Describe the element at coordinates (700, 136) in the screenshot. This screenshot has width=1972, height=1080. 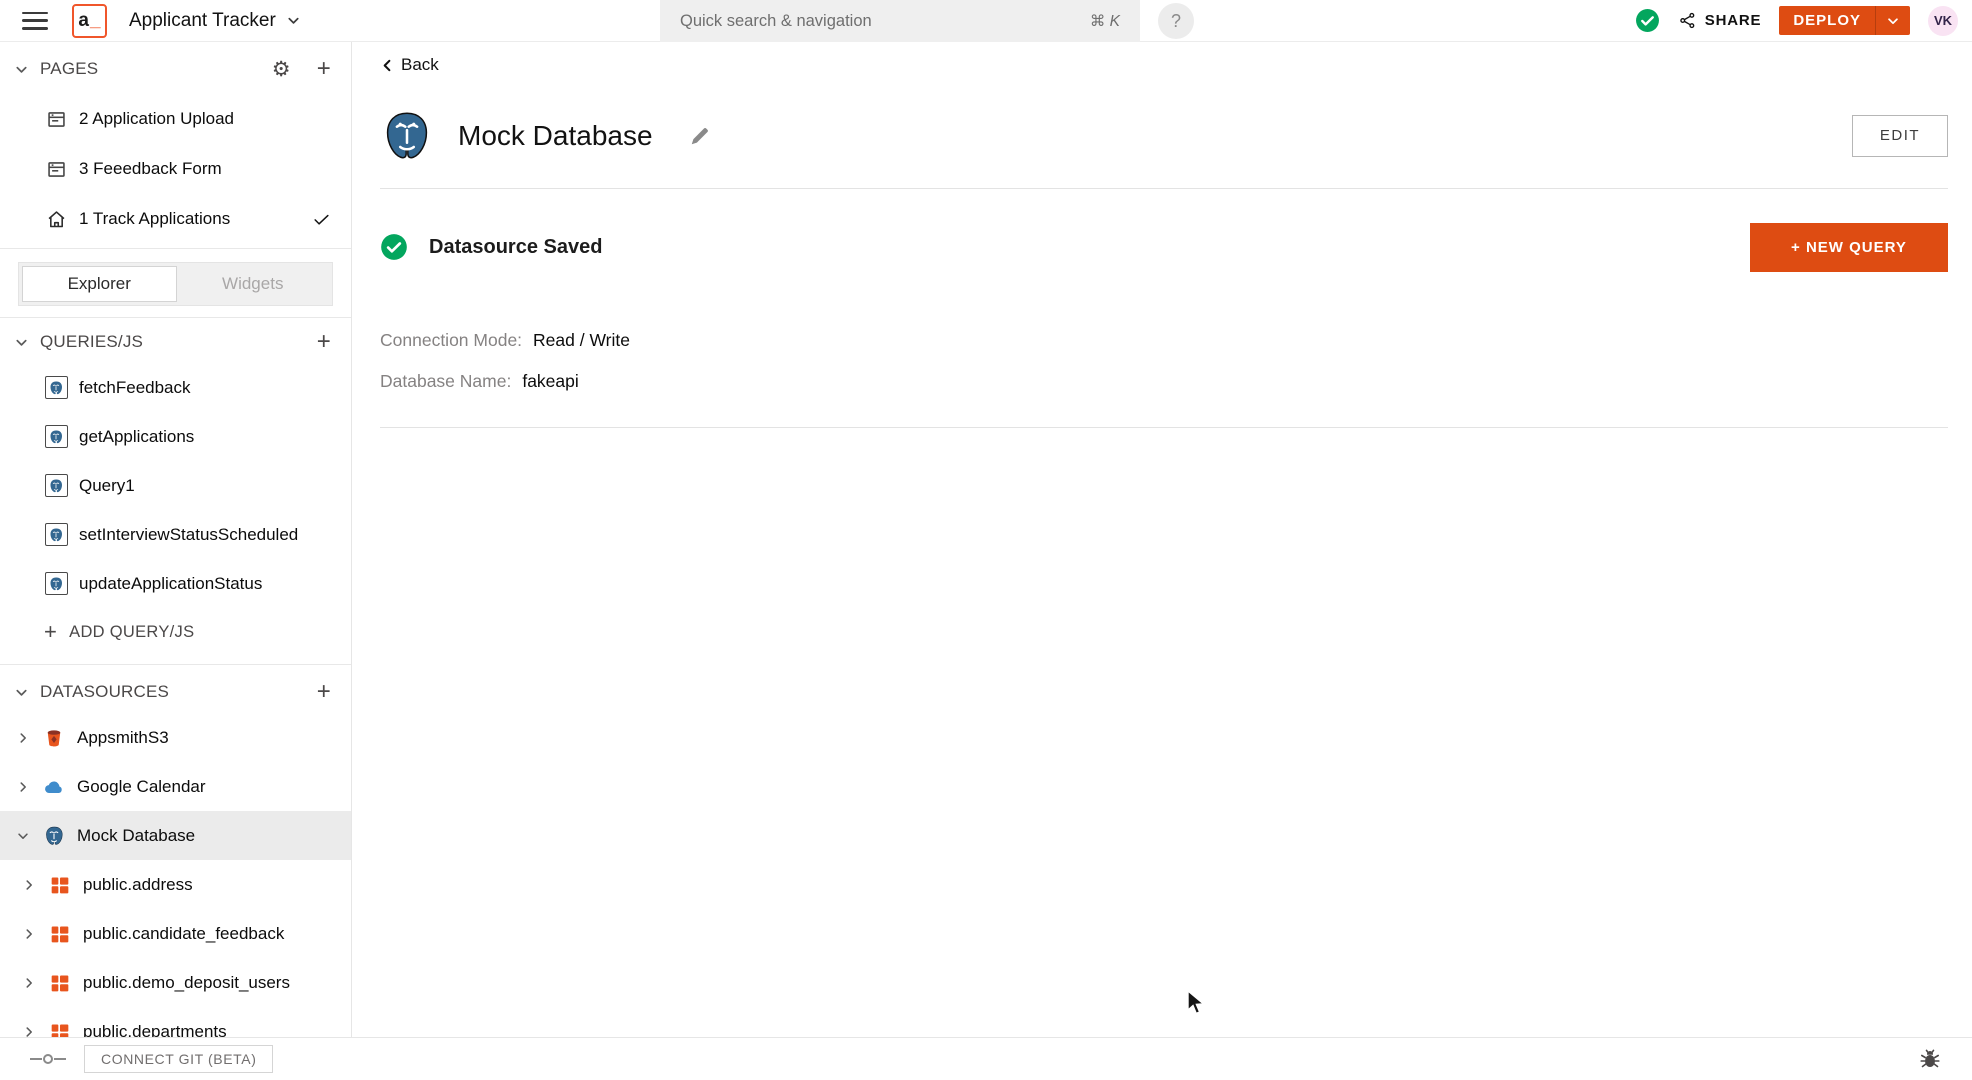
I see `edit-name-pencil-icon` at that location.